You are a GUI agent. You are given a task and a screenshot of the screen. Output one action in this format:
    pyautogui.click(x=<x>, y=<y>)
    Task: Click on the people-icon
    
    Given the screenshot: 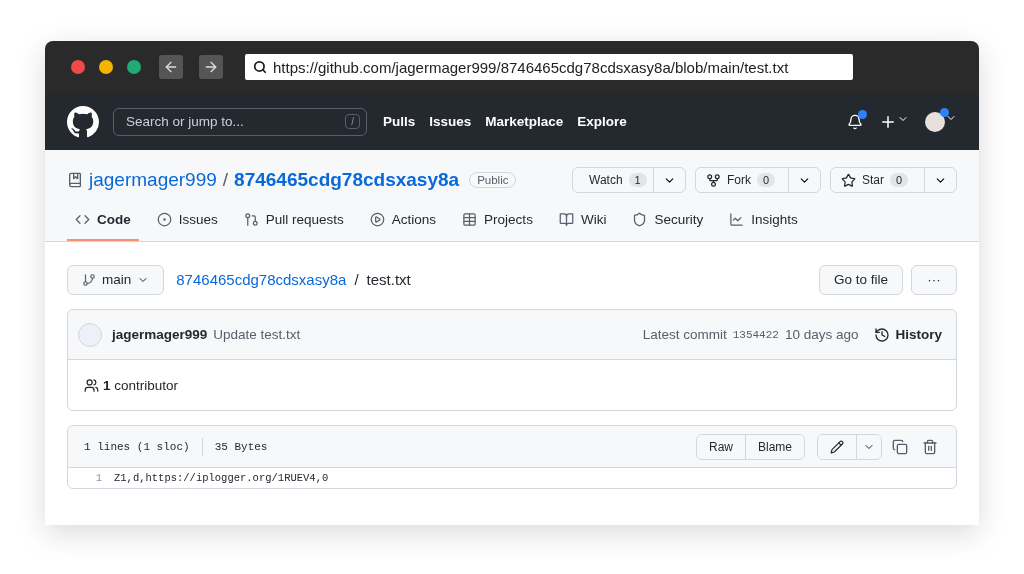 What is the action you would take?
    pyautogui.click(x=91, y=385)
    